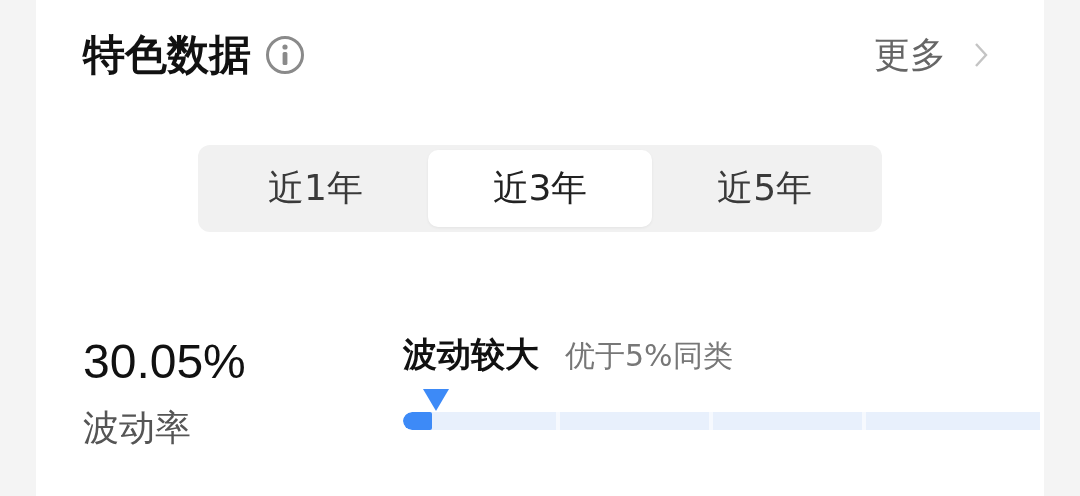 Image resolution: width=1080 pixels, height=496 pixels. What do you see at coordinates (981, 55) in the screenshot?
I see `chevron-right-icon` at bounding box center [981, 55].